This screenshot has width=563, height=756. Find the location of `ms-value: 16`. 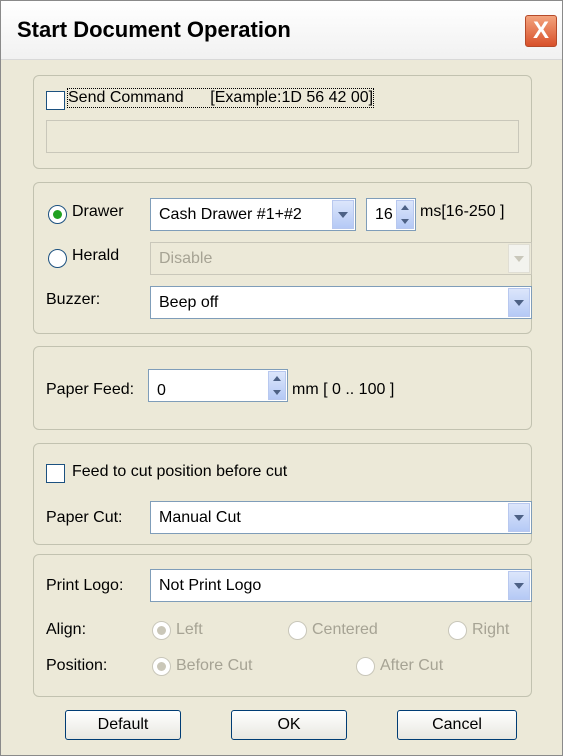

ms-value: 16 is located at coordinates (384, 214).